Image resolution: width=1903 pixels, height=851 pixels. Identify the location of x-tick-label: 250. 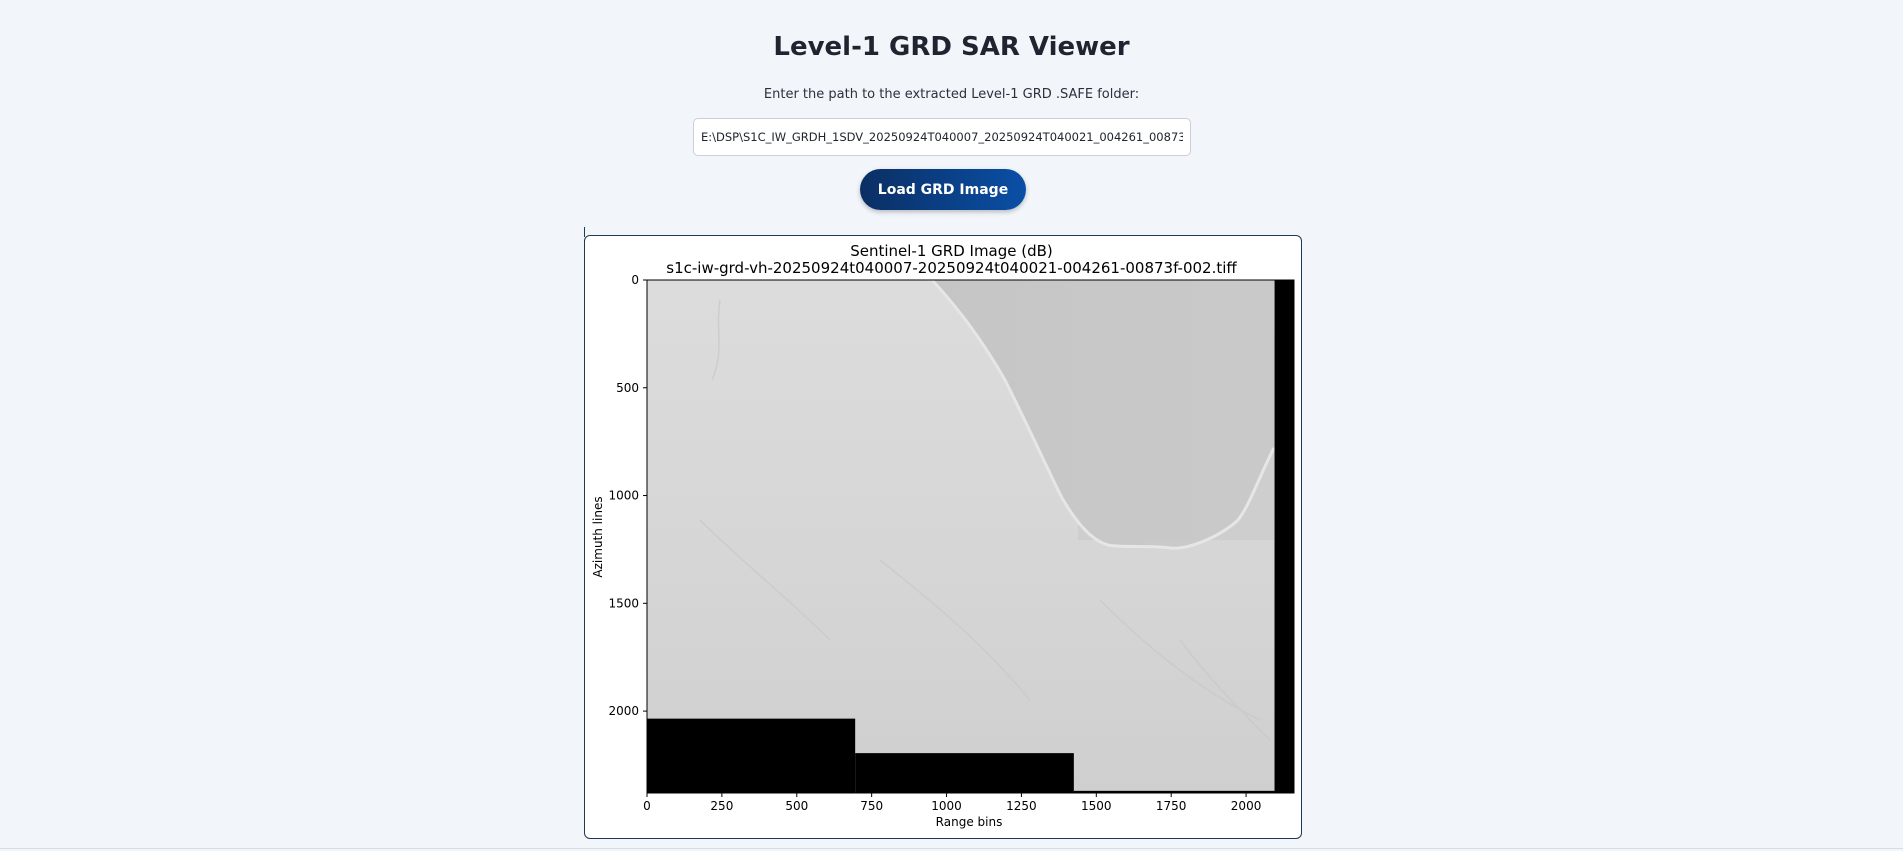
(721, 806).